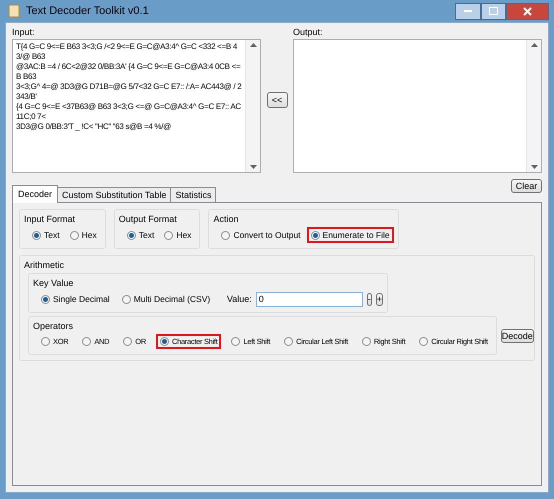 Image resolution: width=554 pixels, height=499 pixels. I want to click on radio-option: Single Decimal, so click(75, 299).